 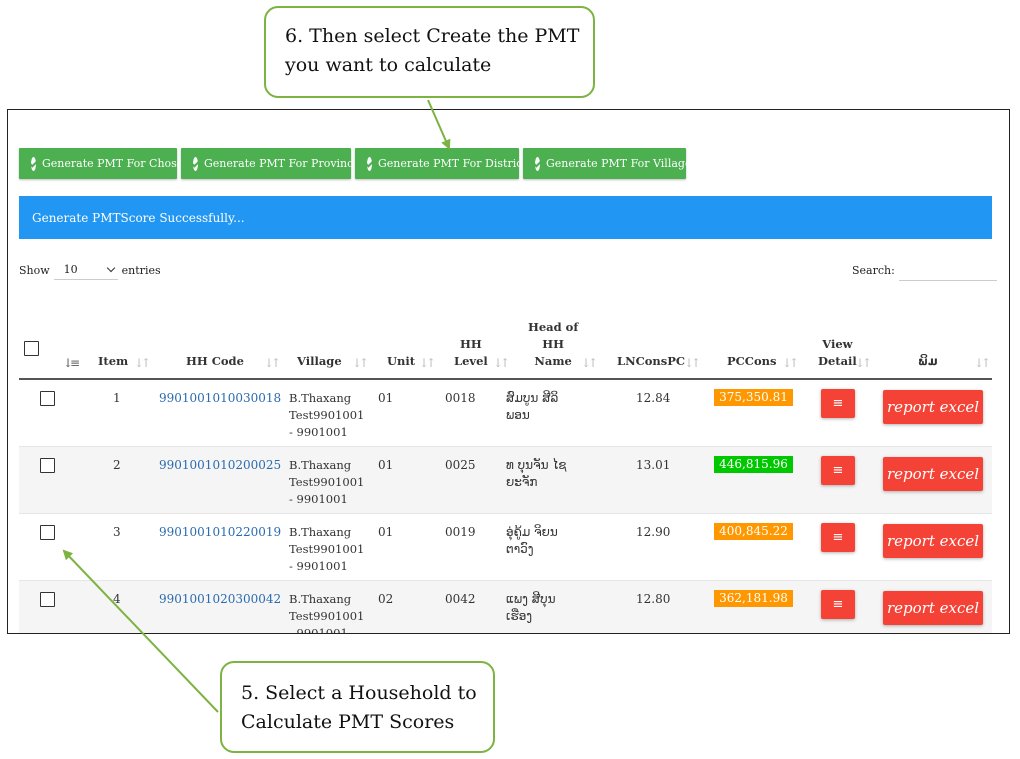 I want to click on header-hh-level-line2: Level, so click(x=471, y=361).